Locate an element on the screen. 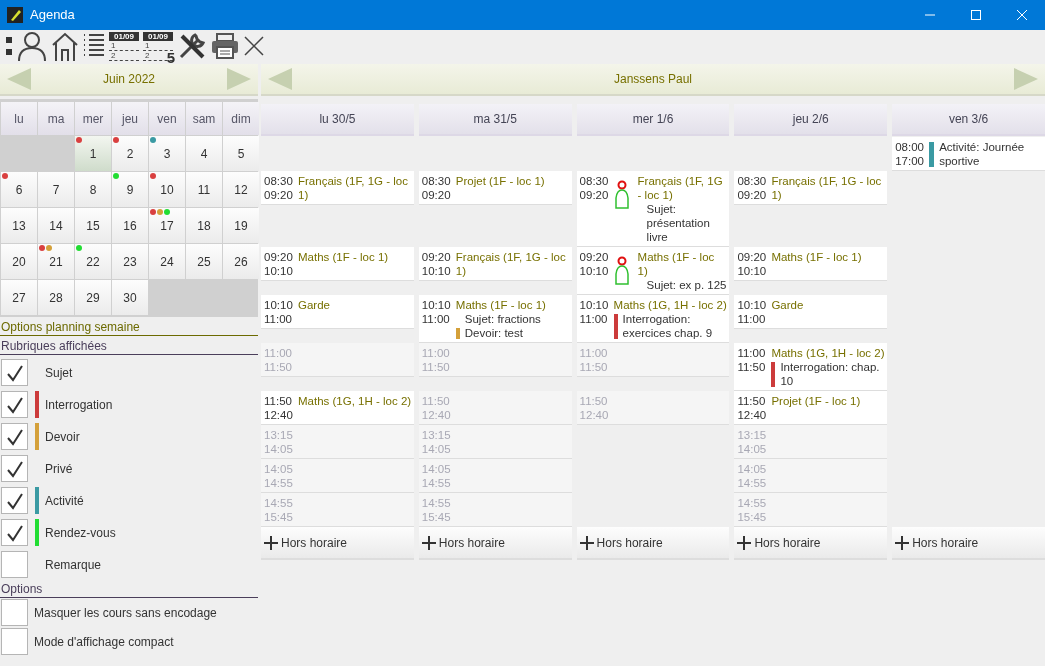 The width and height of the screenshot is (1045, 666). lesson-entry: 10:10 11:00 Maths (1G, 1H - loc 2) Interrogation: exercices chap. 9 is located at coordinates (653, 319).